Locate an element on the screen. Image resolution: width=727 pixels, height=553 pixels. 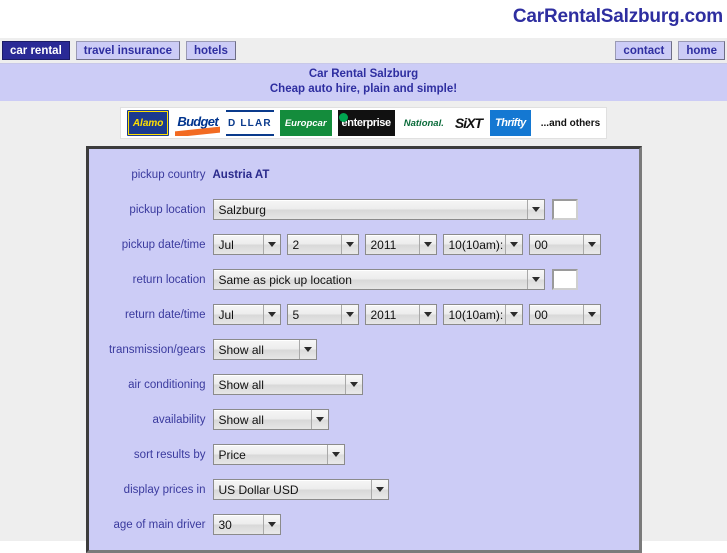
select-pickup-day-value: 2 is located at coordinates (296, 244).